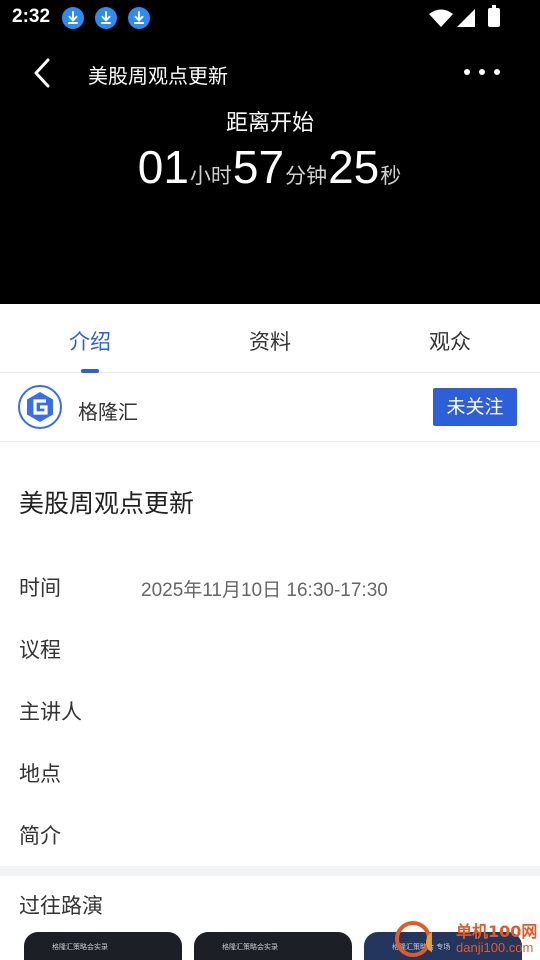 The width and height of the screenshot is (540, 960). I want to click on follow-button: 未关注, so click(475, 407).